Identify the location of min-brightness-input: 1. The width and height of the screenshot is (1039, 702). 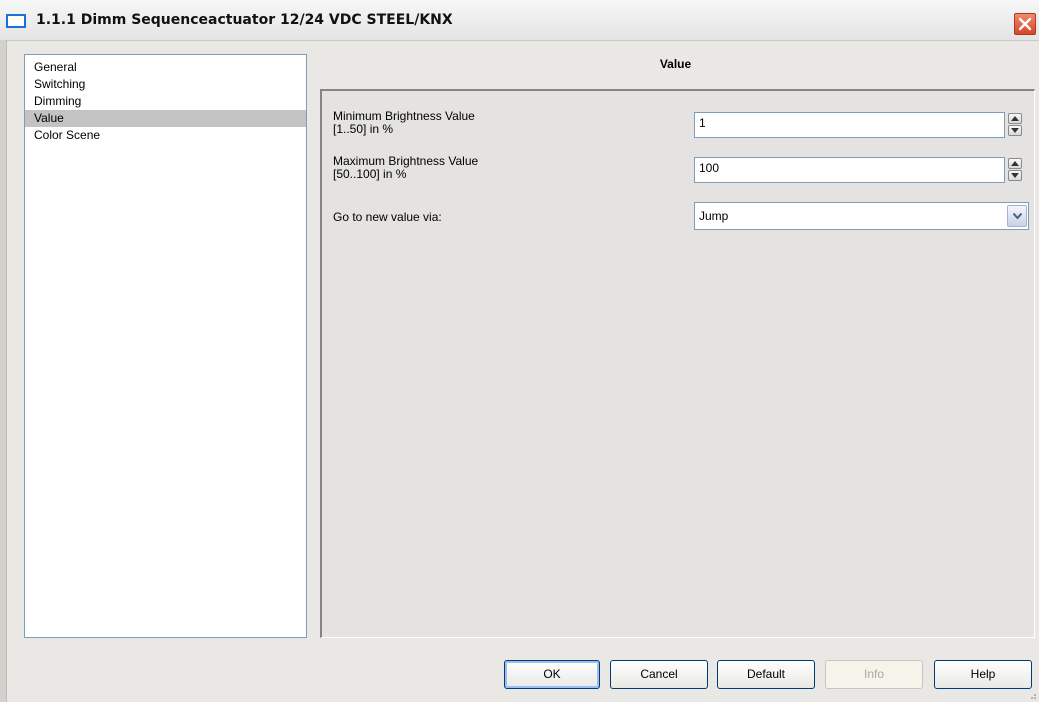
(849, 125).